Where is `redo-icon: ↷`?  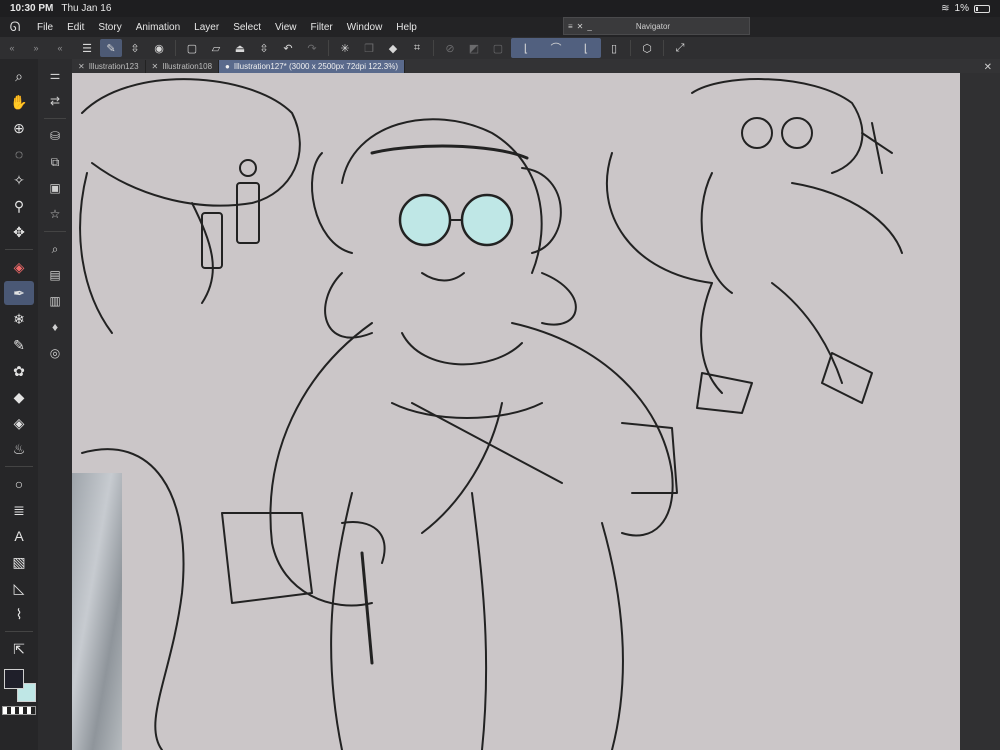 redo-icon: ↷ is located at coordinates (312, 48).